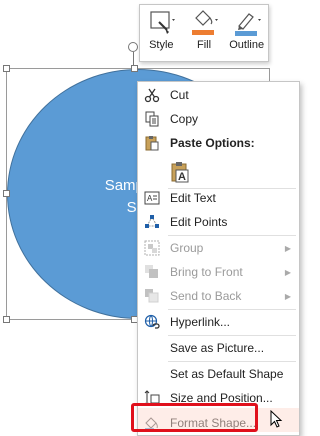  I want to click on style-button: Style, so click(161, 33).